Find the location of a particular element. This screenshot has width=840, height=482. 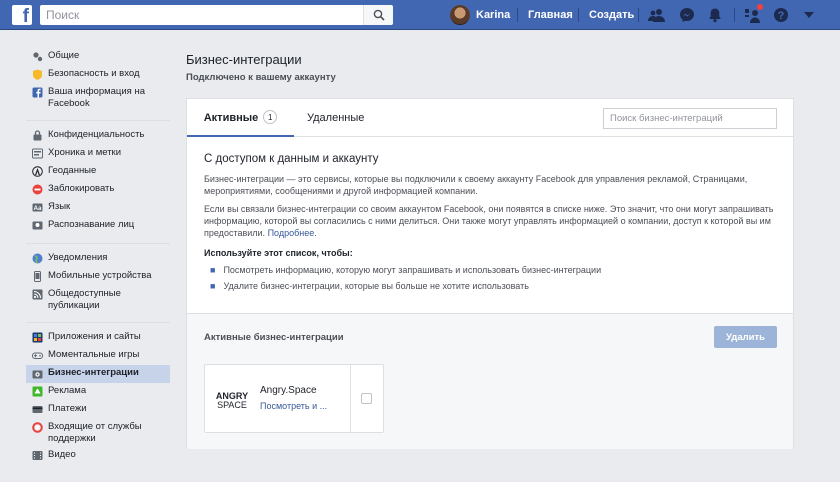

sidebar-item-shield: Безопасность и вход is located at coordinates (98, 75).